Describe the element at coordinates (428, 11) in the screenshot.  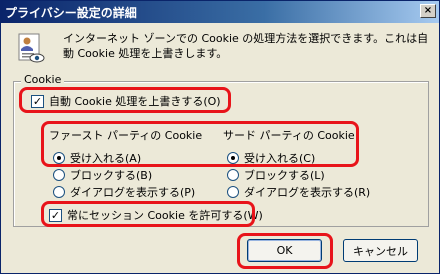
I see `close-button: ×` at that location.